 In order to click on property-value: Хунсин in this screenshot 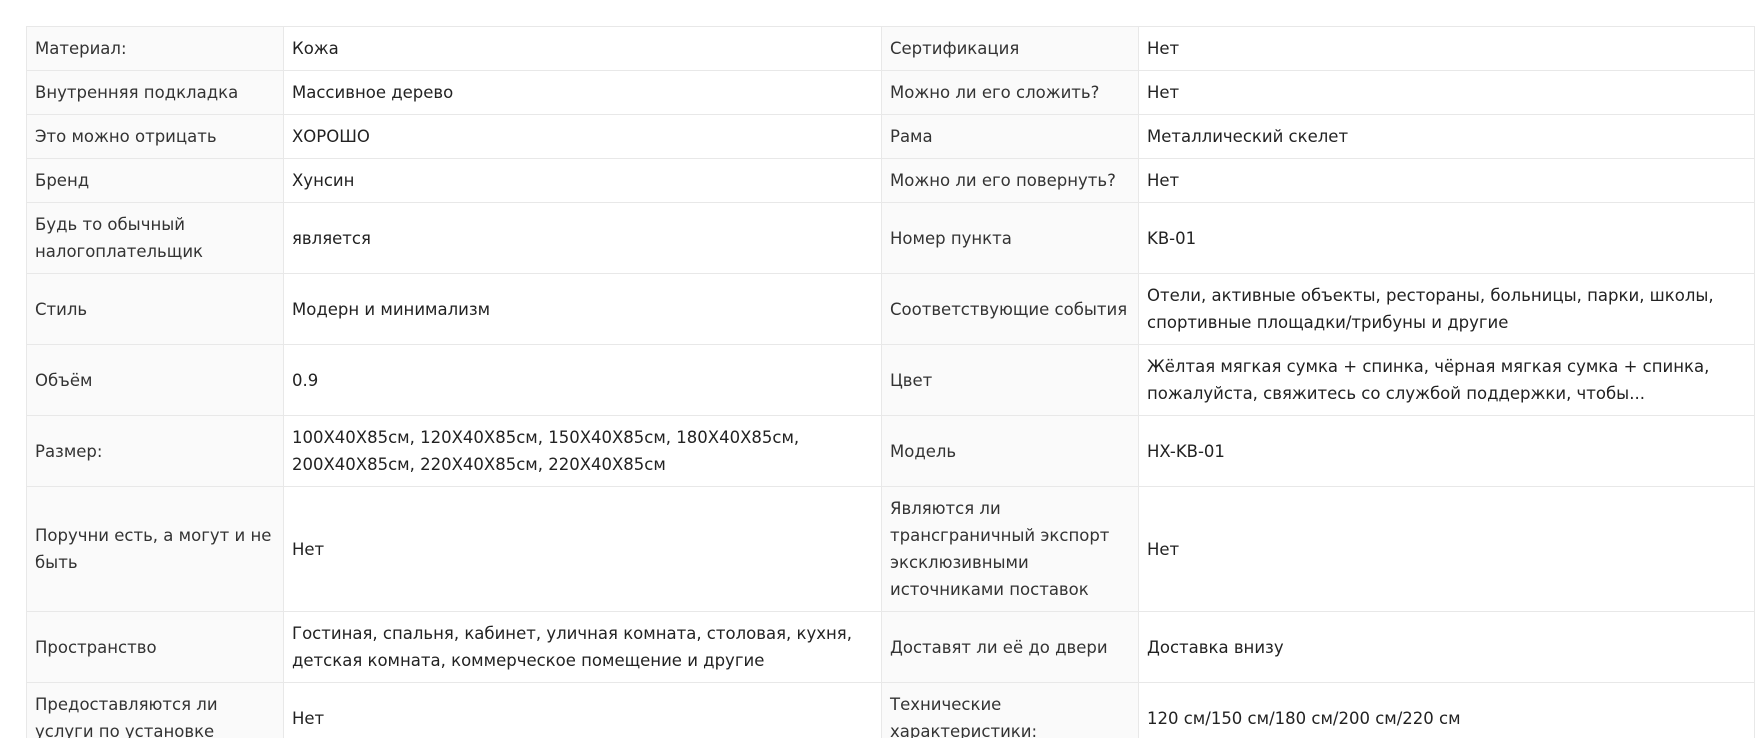, I will do `click(582, 180)`.